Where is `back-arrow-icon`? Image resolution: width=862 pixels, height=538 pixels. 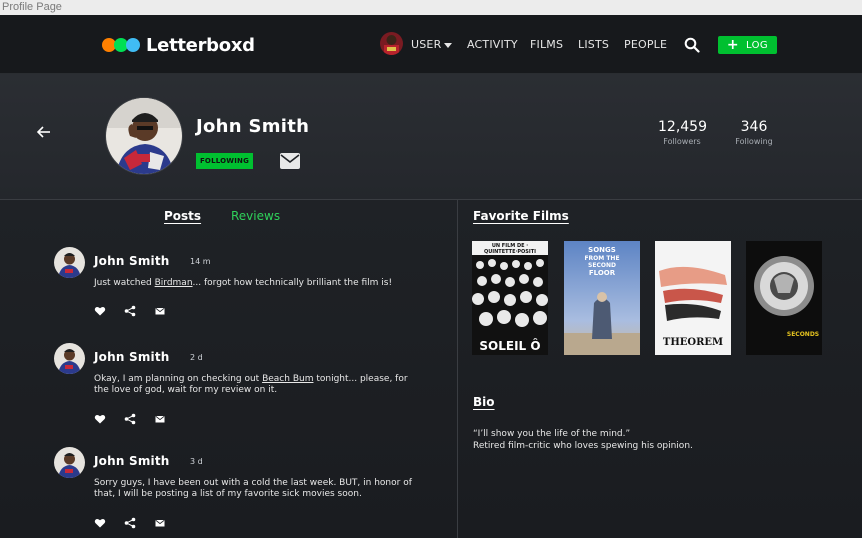
back-arrow-icon is located at coordinates (44, 132).